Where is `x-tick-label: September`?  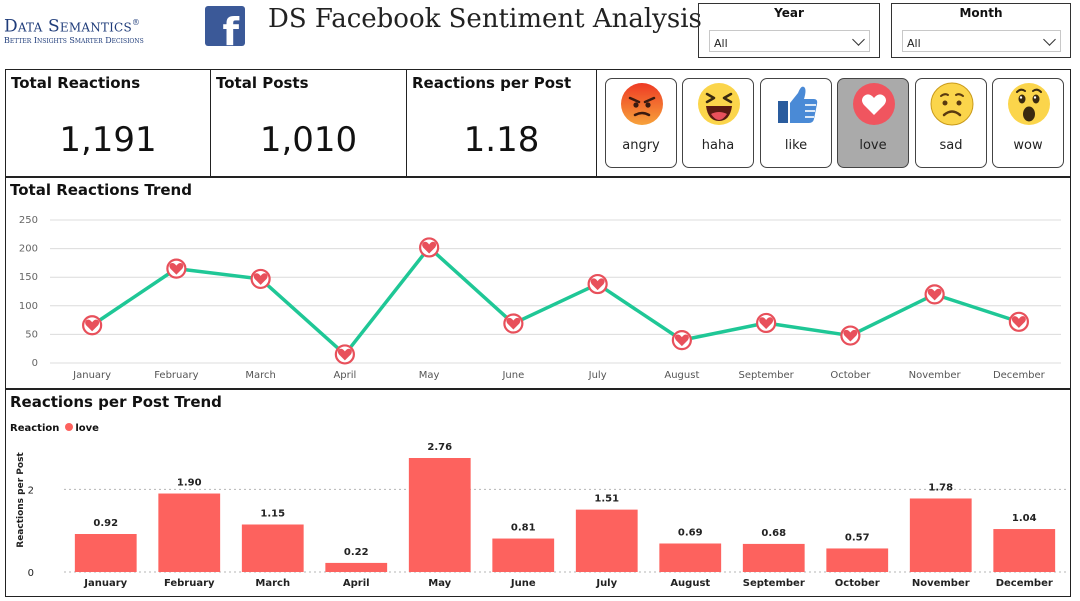
x-tick-label: September is located at coordinates (766, 375).